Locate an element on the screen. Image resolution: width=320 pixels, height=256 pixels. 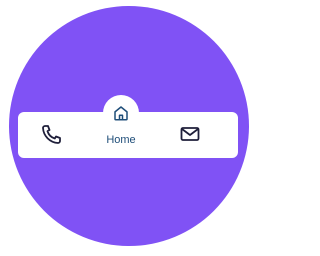
home-active-bubble is located at coordinates (121, 113).